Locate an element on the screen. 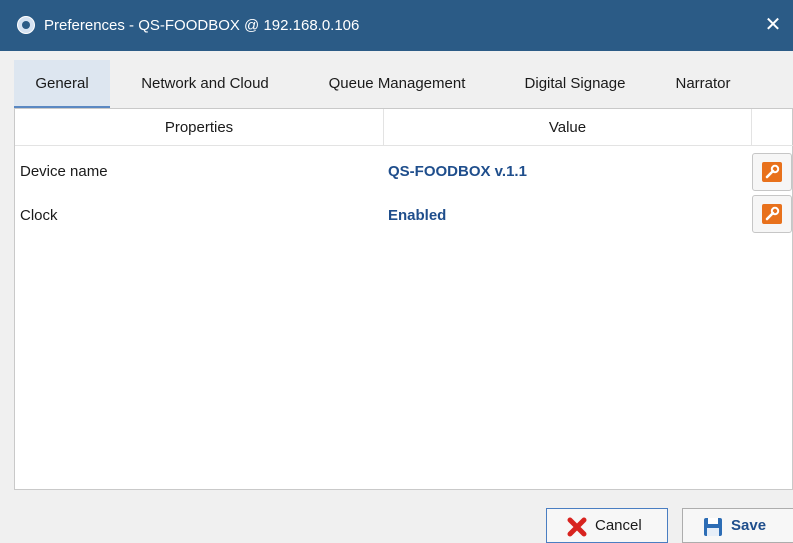 This screenshot has height=543, width=793. table-row: Device name QS-FOODBOX v.1.1 is located at coordinates (404, 172).